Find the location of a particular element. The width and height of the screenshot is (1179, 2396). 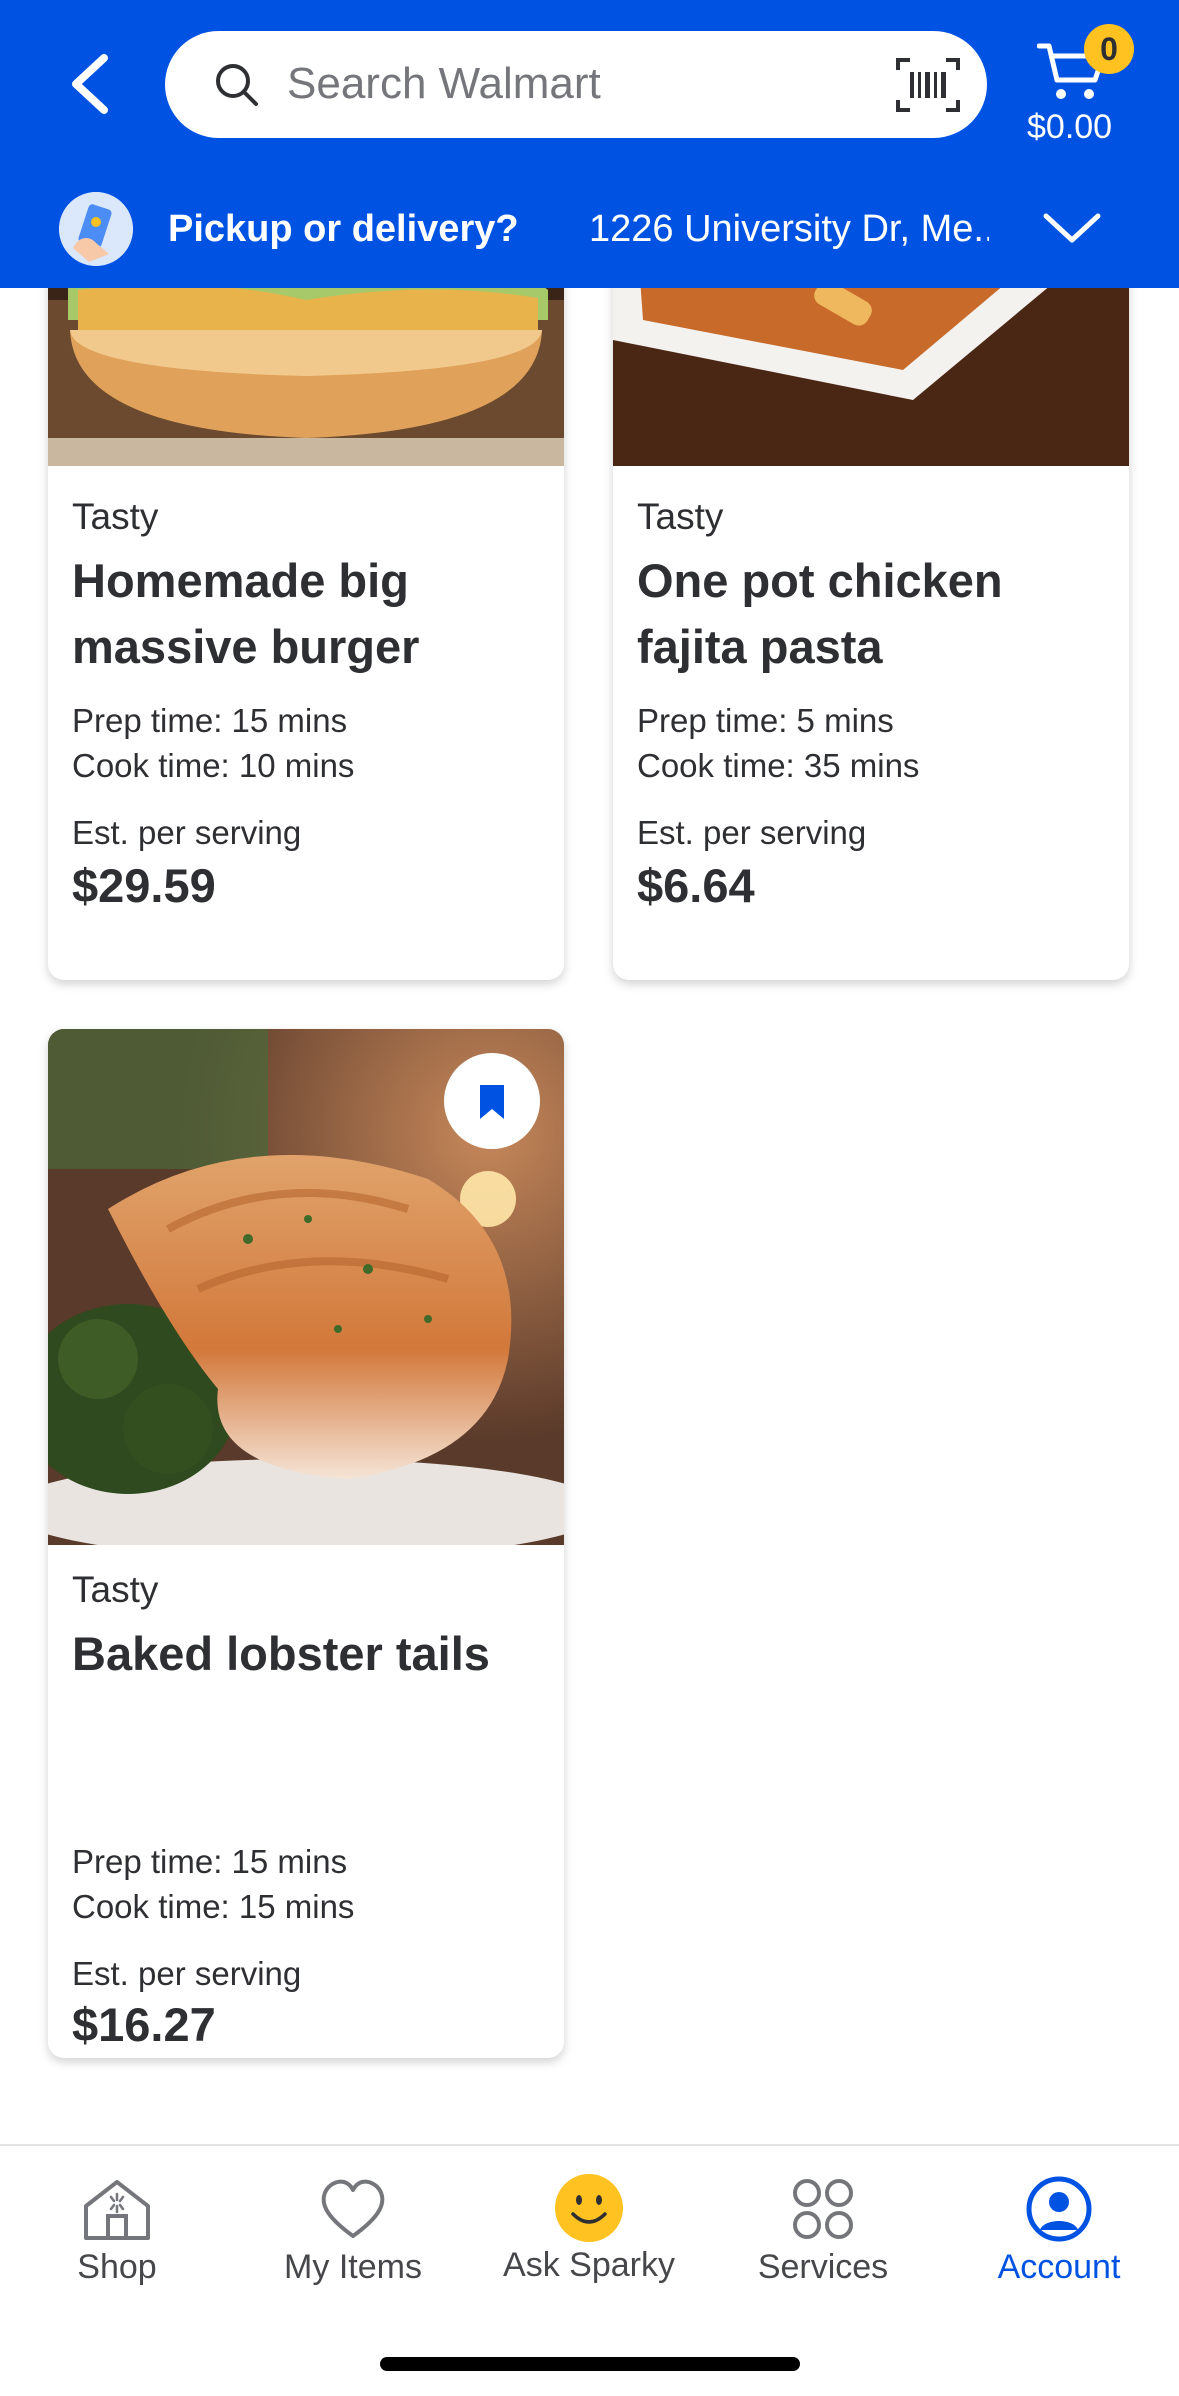

phone-hand-icon is located at coordinates (96, 229).